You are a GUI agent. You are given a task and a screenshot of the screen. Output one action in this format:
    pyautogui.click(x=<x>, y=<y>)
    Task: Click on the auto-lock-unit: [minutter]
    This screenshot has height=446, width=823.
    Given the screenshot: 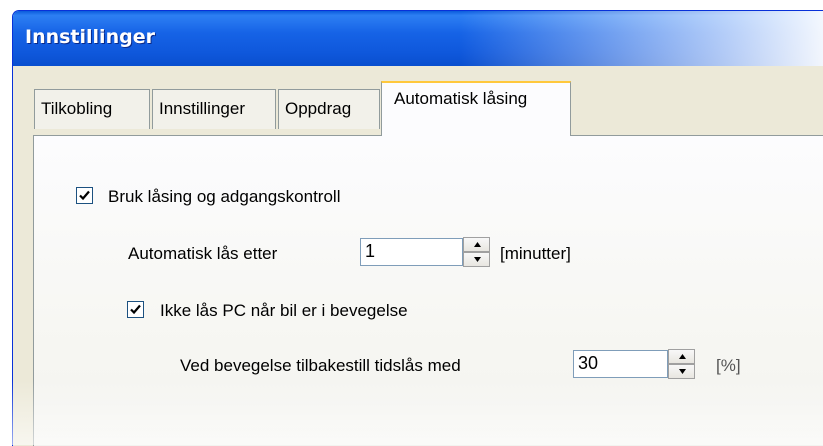 What is the action you would take?
    pyautogui.click(x=535, y=253)
    